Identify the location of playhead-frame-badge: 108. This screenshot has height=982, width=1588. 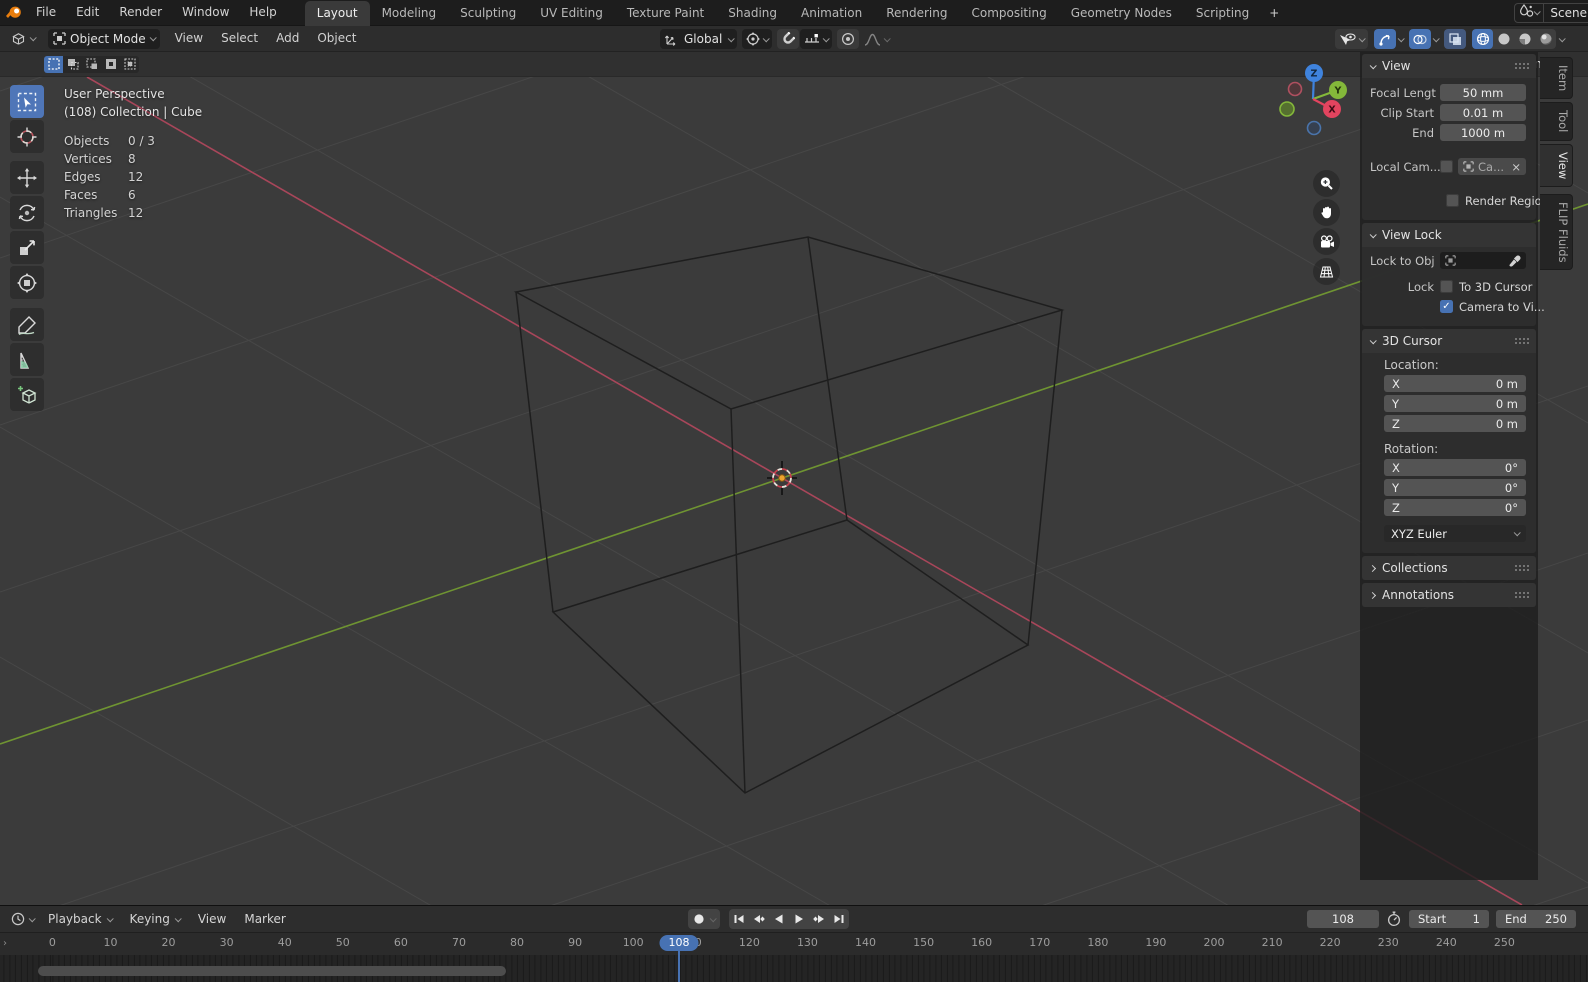
(679, 943).